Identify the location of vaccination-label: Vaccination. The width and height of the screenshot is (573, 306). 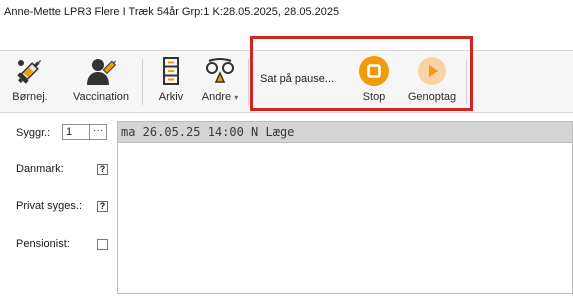
(101, 97).